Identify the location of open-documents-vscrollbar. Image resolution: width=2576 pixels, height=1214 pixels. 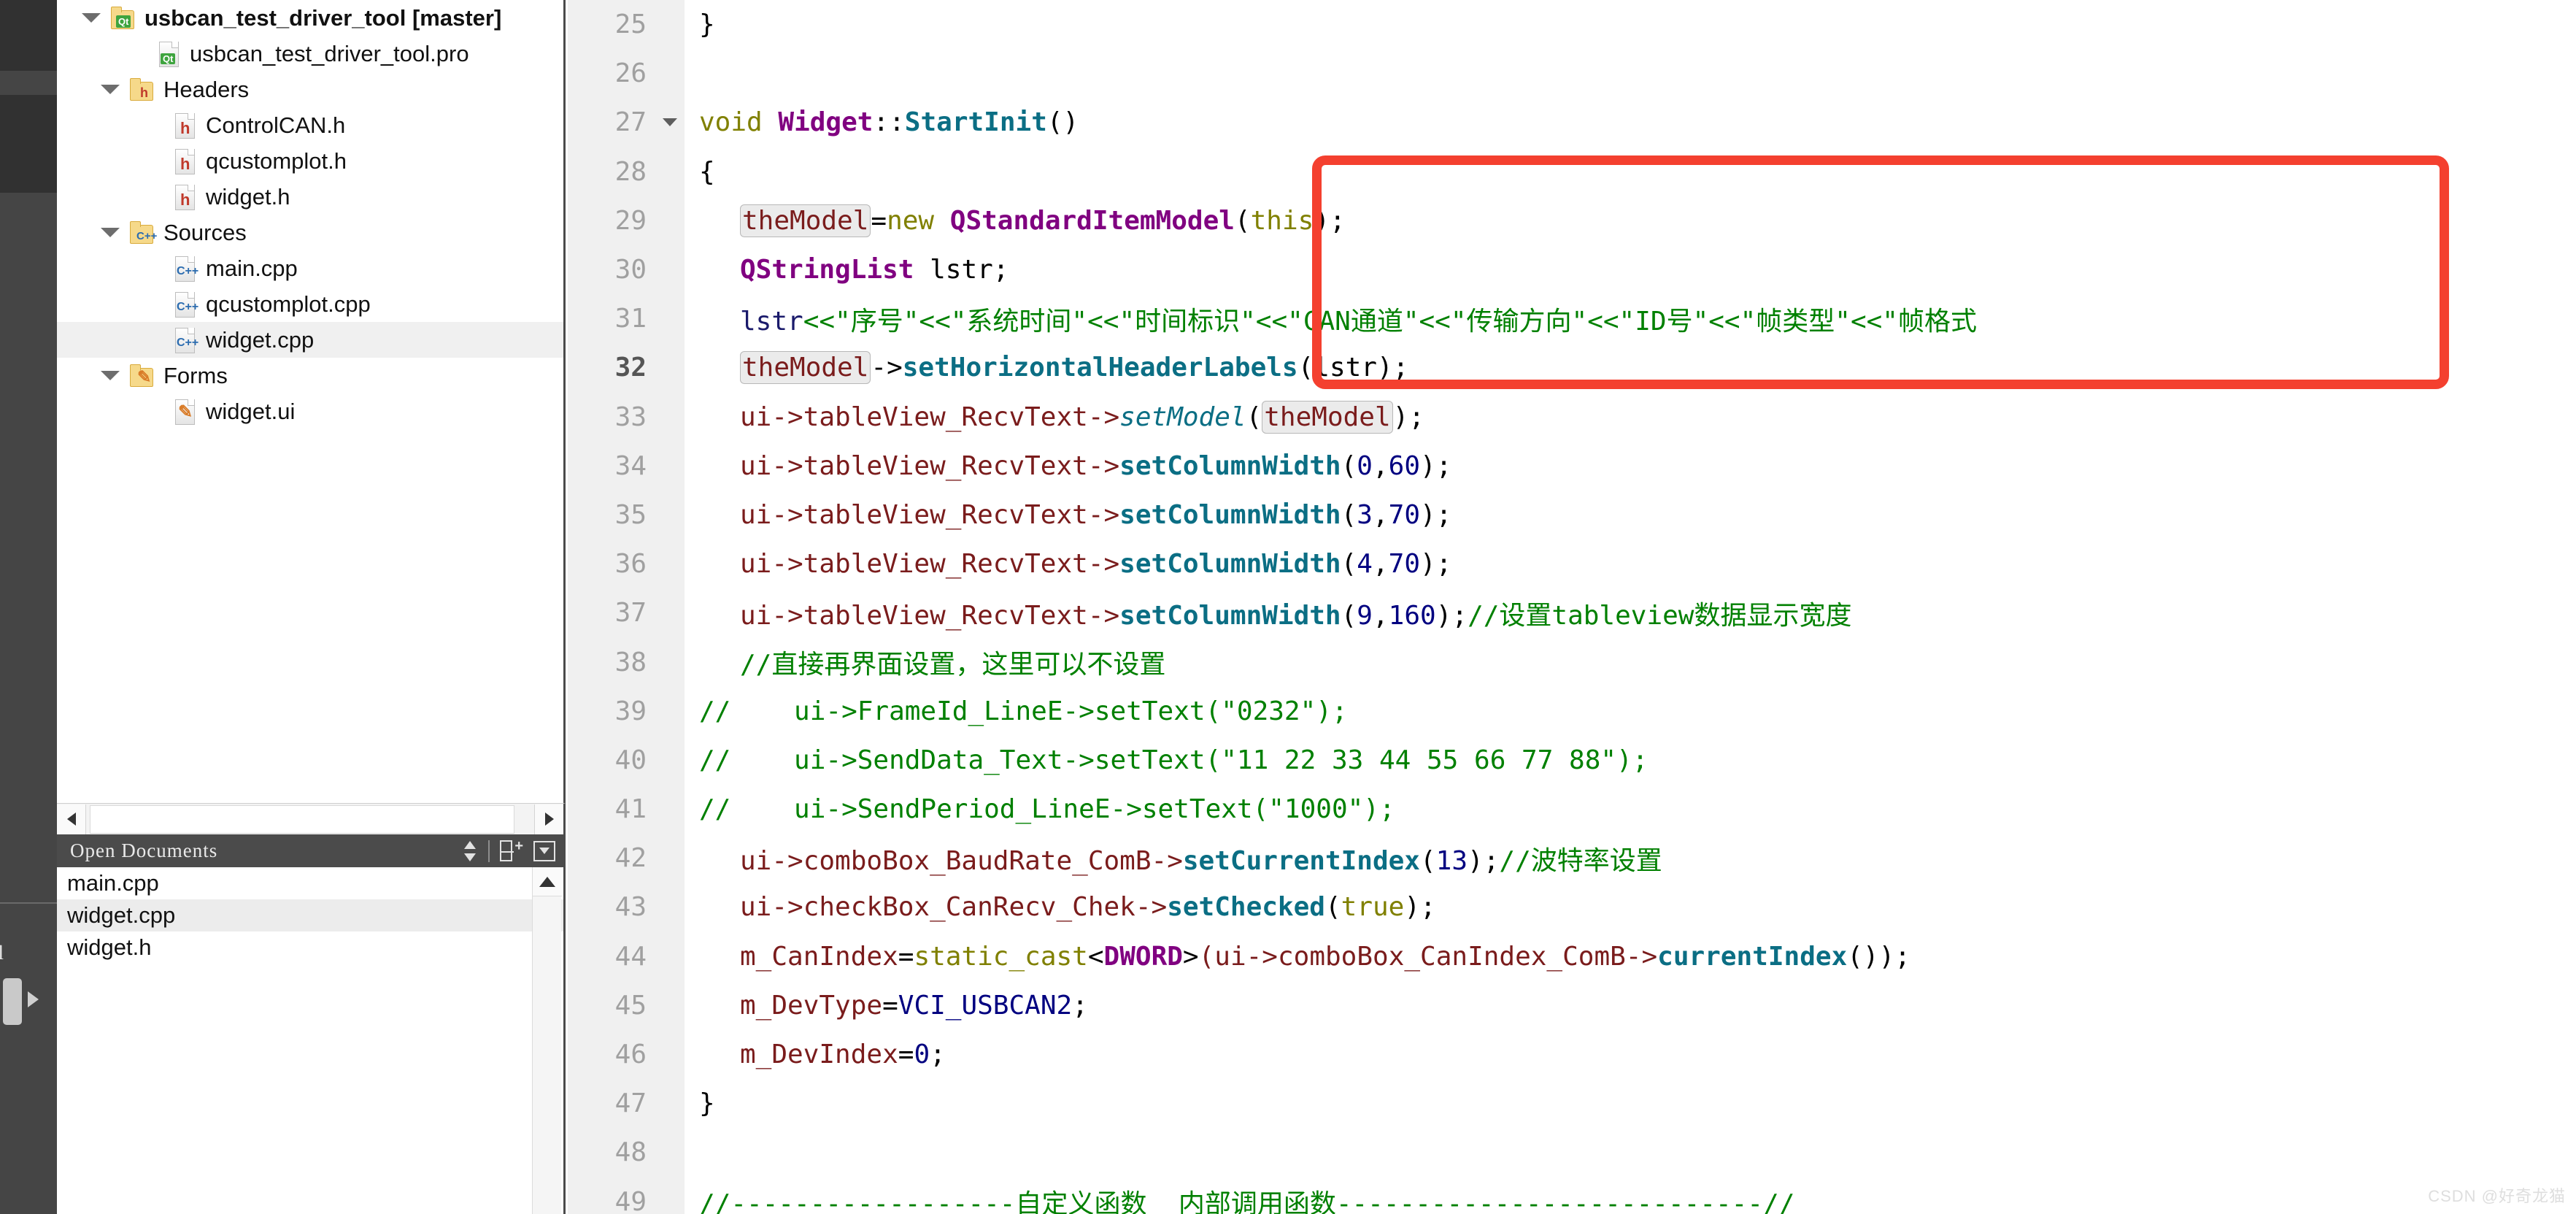
(547, 1040).